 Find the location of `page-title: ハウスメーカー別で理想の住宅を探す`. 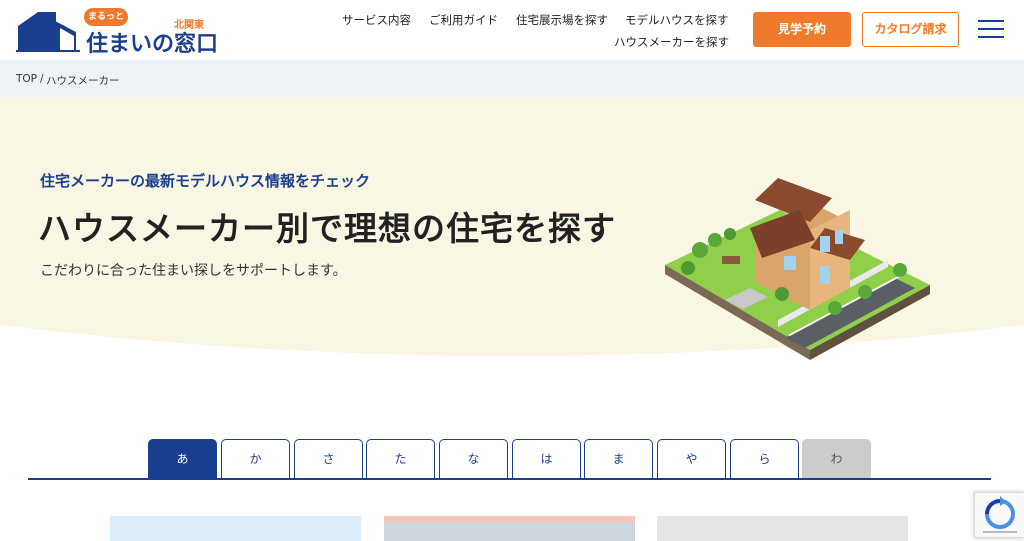

page-title: ハウスメーカー別で理想の住宅を探す is located at coordinates (327, 228).